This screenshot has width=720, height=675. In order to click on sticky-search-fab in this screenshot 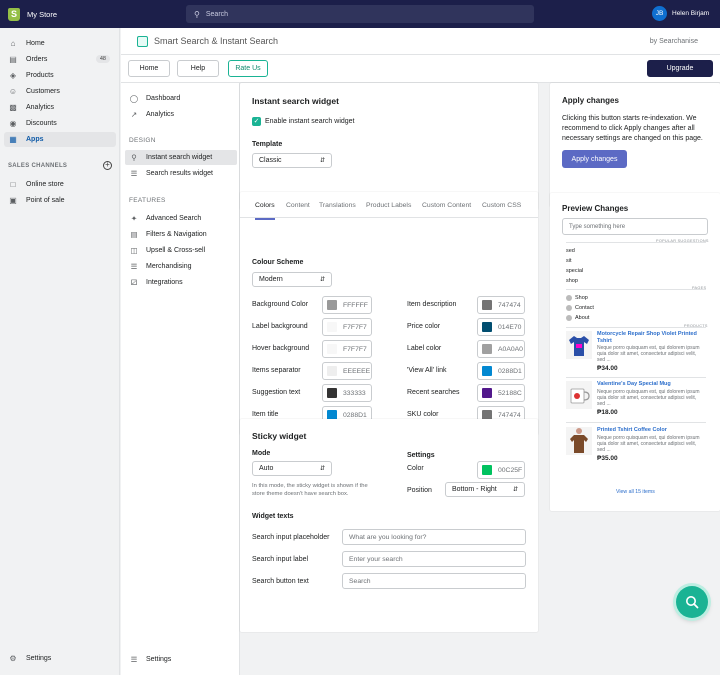, I will do `click(692, 602)`.